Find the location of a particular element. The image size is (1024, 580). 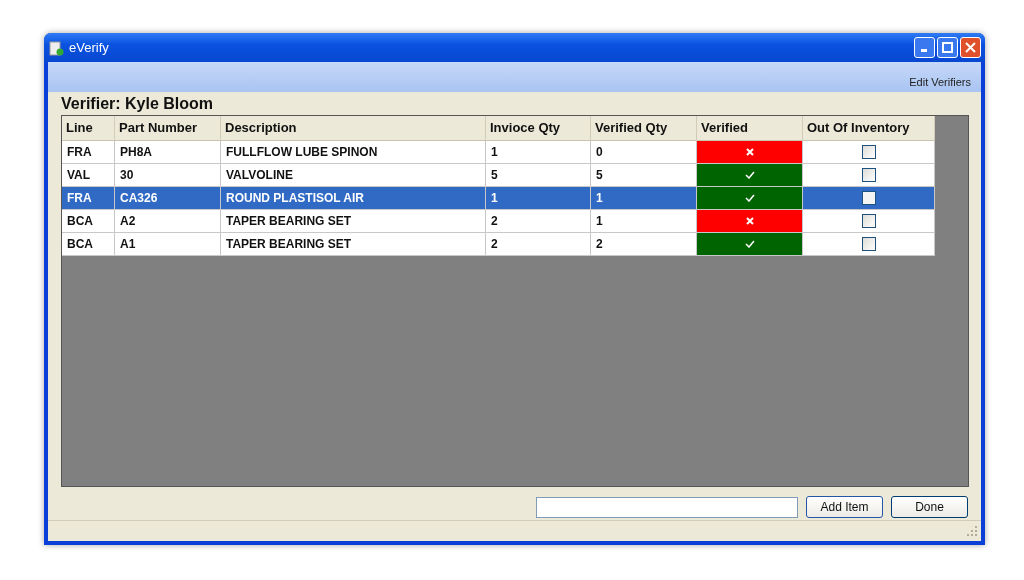

table-cell: VAL is located at coordinates (88, 175).